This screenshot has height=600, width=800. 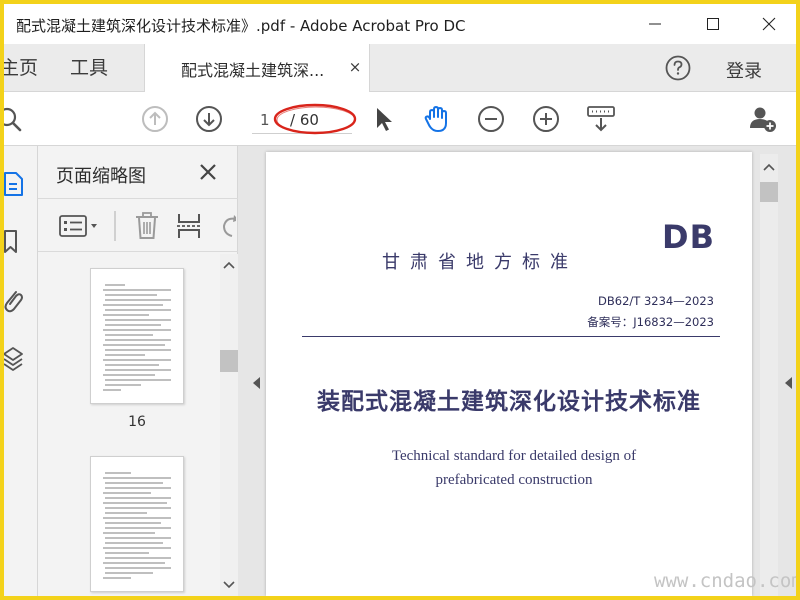 I want to click on zoom-in-icon, so click(x=546, y=119).